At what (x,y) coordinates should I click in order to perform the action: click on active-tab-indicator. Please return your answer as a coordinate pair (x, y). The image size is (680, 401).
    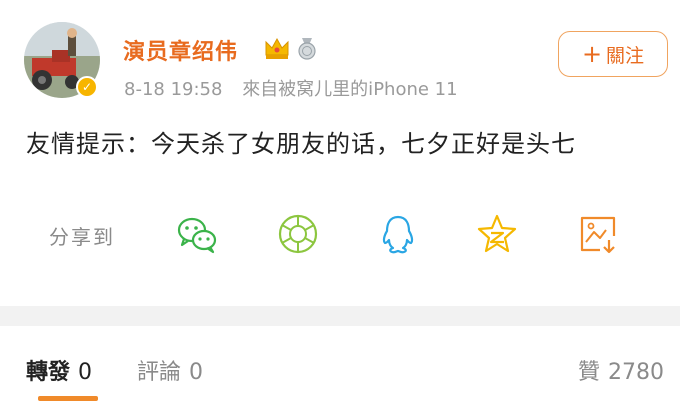
    Looking at the image, I should click on (68, 398).